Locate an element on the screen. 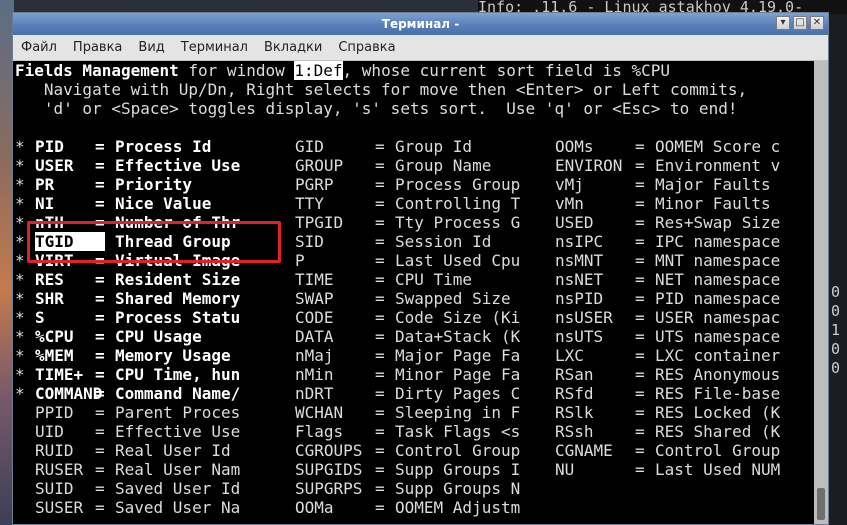 This screenshot has height=525, width=847. field-name: TTY is located at coordinates (309, 203).